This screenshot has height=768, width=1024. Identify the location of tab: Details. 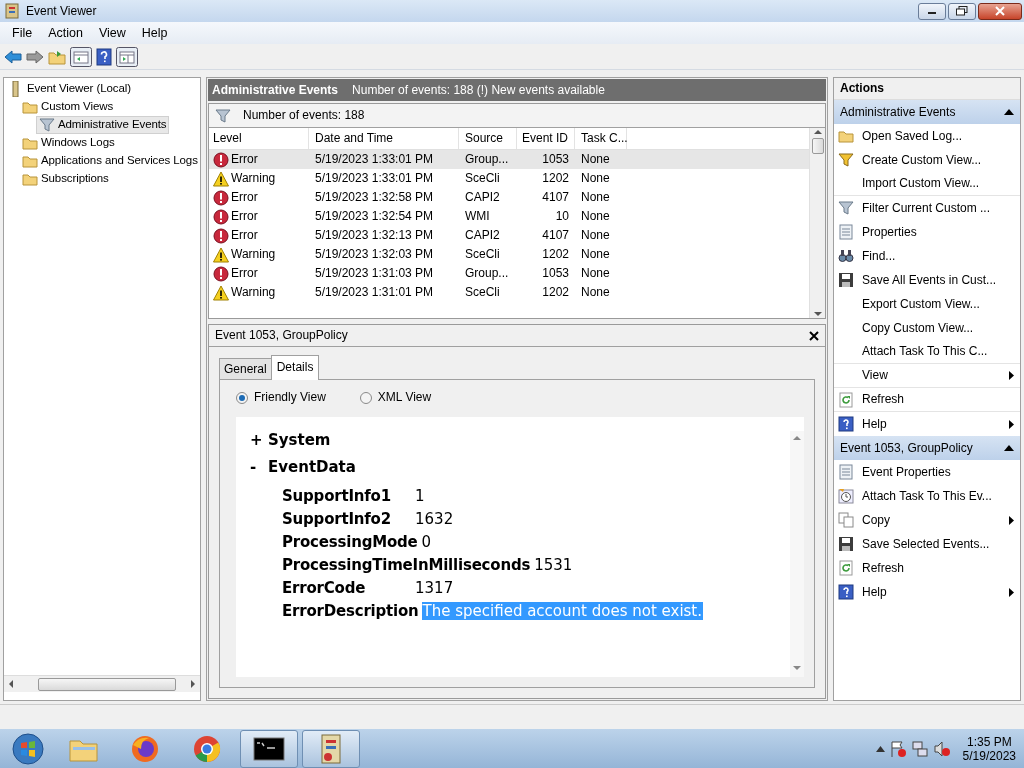
(295, 368).